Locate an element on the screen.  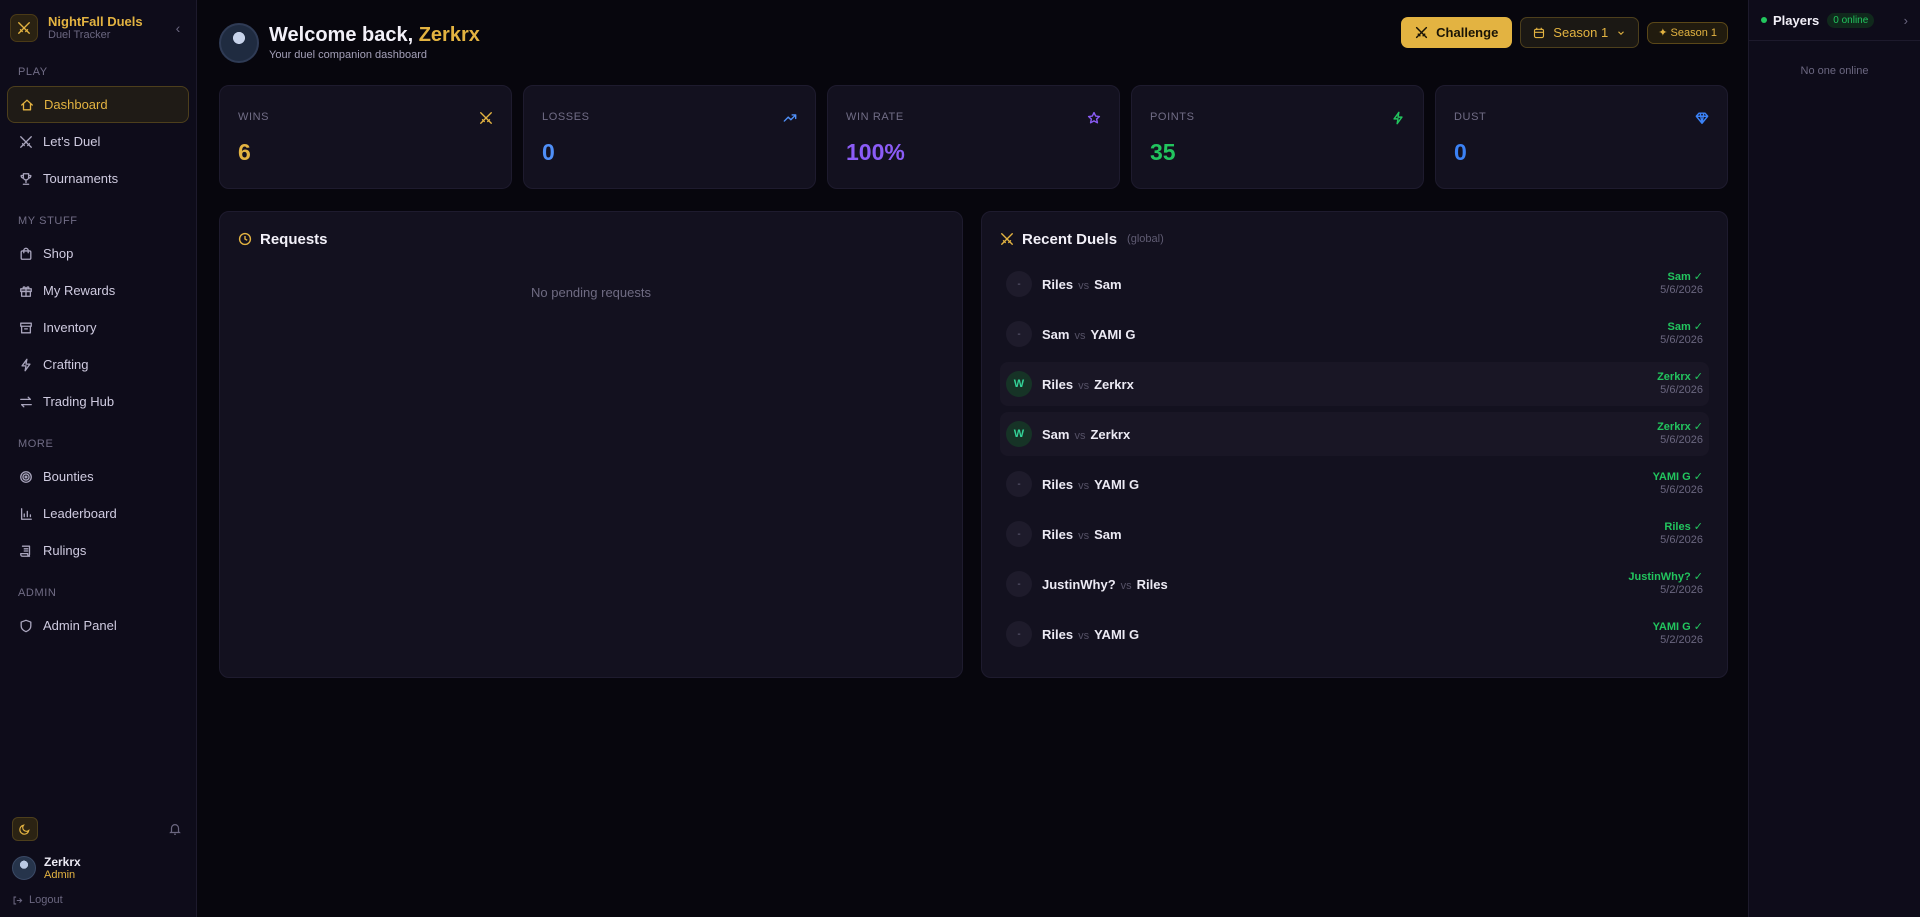
sidebar-item-label: Dashboard is located at coordinates (76, 104).